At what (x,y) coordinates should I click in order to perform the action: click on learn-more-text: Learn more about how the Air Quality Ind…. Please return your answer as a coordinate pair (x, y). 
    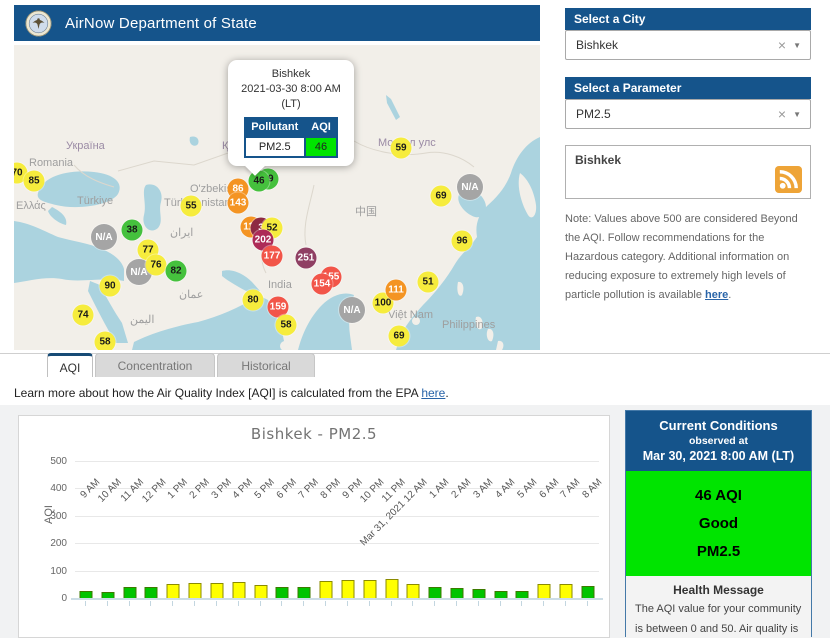
    Looking at the image, I should click on (231, 393).